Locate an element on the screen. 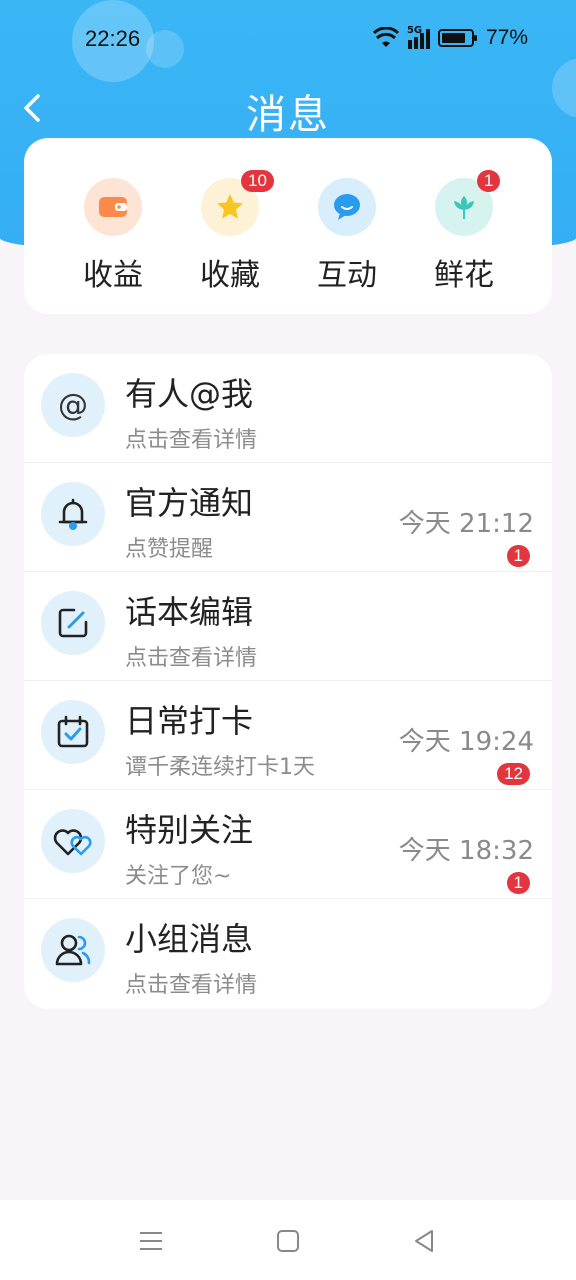 The width and height of the screenshot is (576, 1280). quick-action-label: 互动 is located at coordinates (347, 275).